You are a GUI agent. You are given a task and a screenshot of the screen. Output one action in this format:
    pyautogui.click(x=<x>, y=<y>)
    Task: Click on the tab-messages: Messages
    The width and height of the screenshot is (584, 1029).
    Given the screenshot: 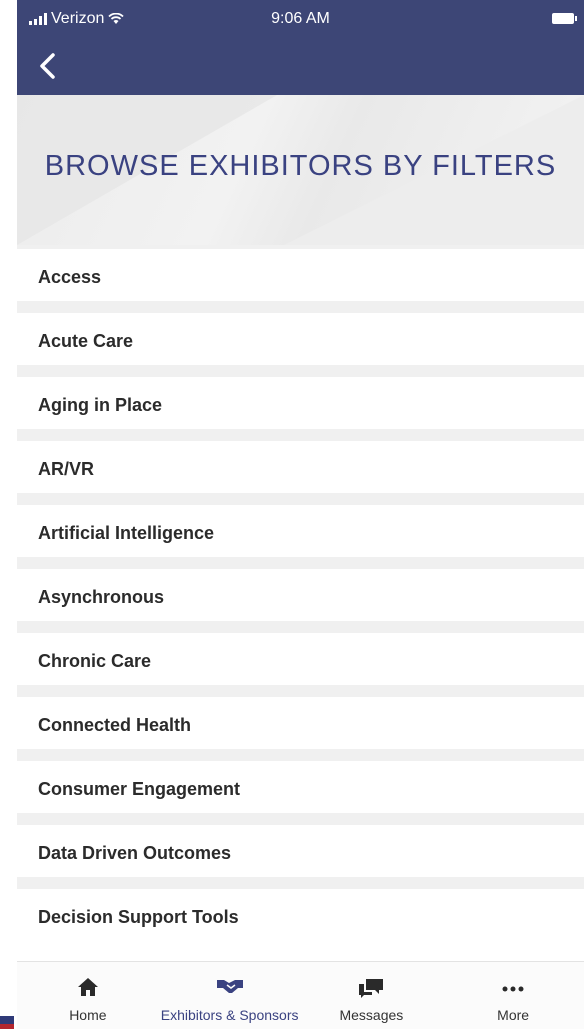 What is the action you would take?
    pyautogui.click(x=372, y=995)
    